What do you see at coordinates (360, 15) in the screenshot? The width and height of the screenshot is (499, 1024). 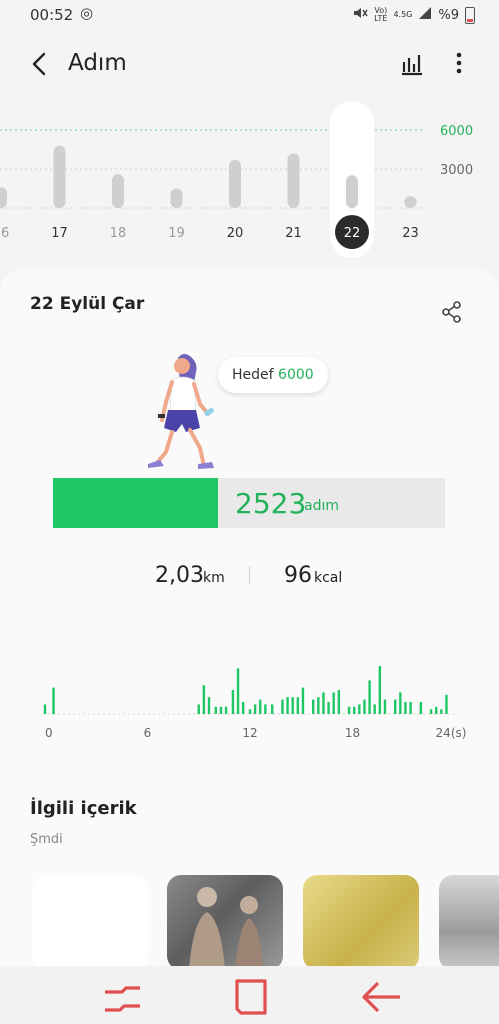 I see `mute-icon` at bounding box center [360, 15].